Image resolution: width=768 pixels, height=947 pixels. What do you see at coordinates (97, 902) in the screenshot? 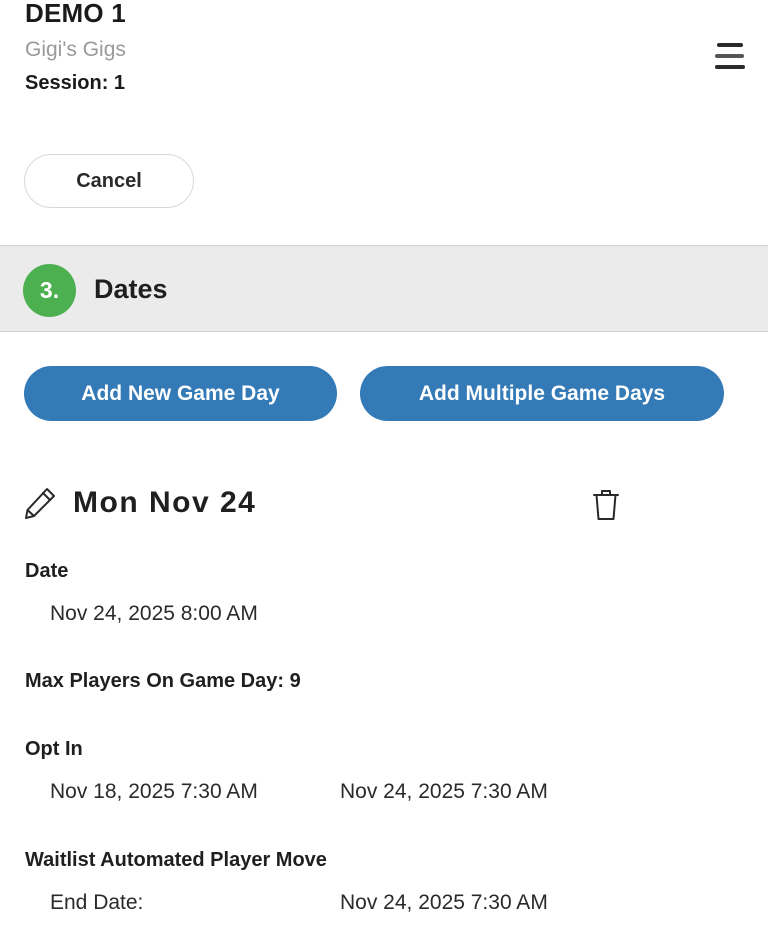
I see `end-date-label: End Date:` at bounding box center [97, 902].